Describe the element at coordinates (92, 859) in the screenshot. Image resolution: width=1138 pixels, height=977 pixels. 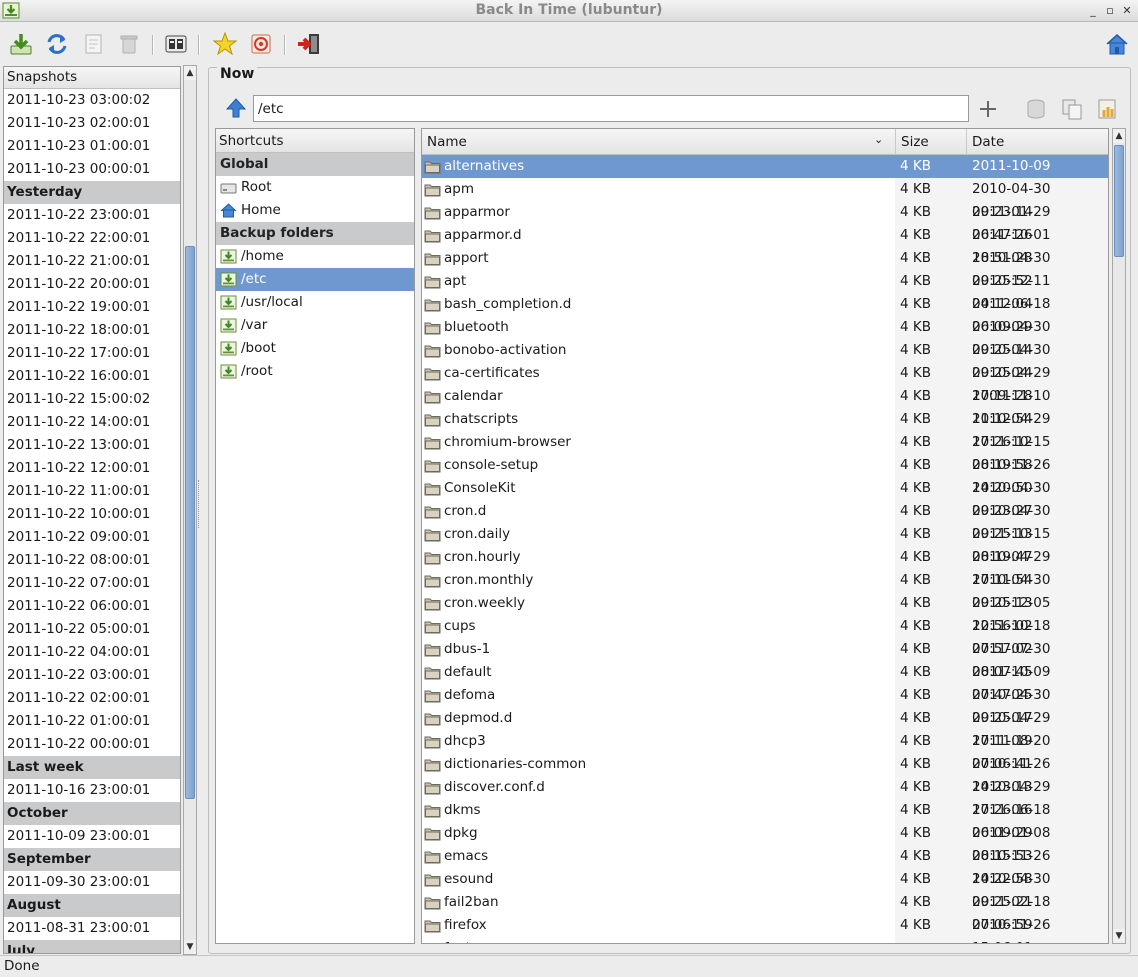
I see `snapshot-group-header: September` at that location.